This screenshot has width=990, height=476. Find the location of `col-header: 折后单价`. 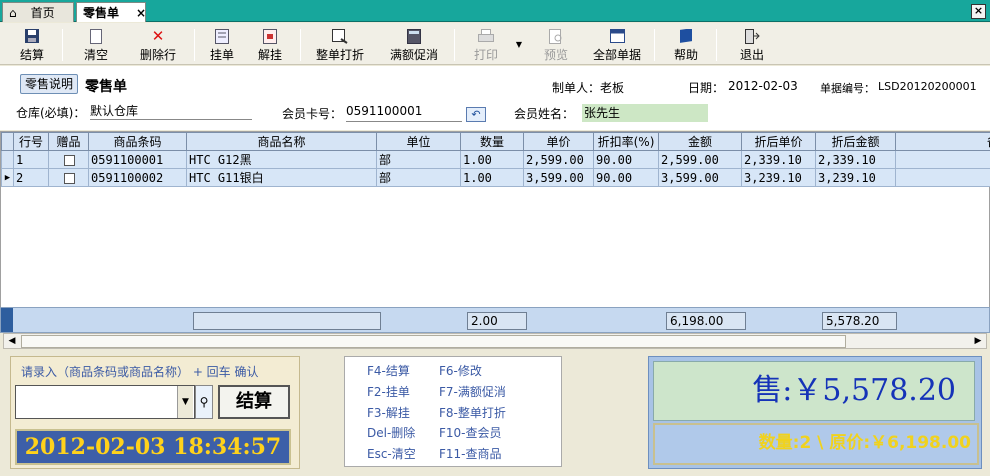

col-header: 折后单价 is located at coordinates (778, 141).